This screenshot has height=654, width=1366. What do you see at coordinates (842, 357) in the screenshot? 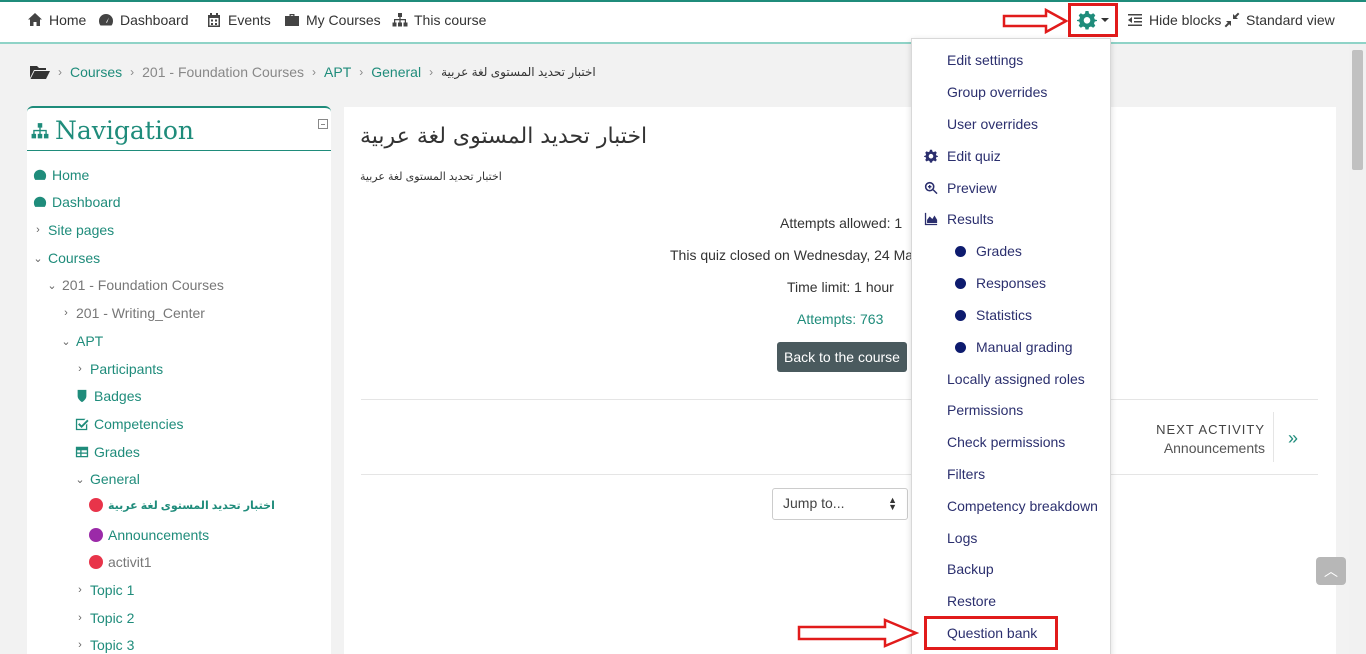
I see `back-to-course-button: Back to the course` at bounding box center [842, 357].